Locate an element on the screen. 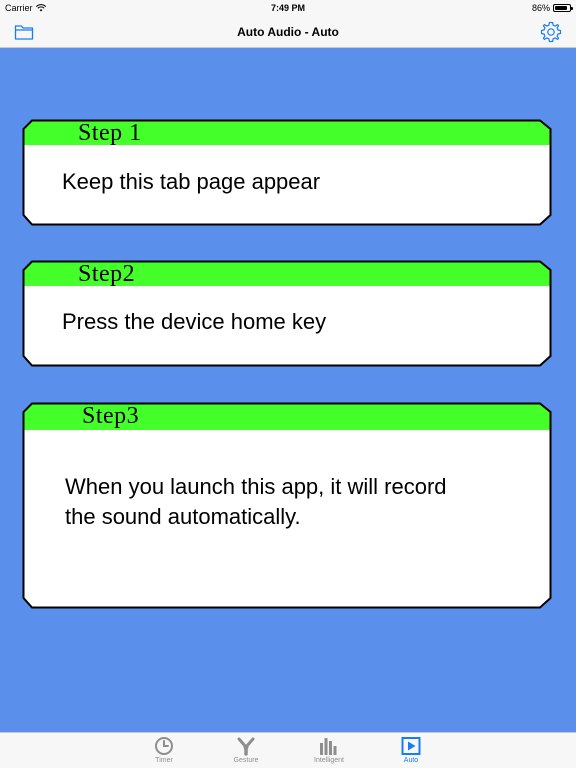  tab-label: Gesture is located at coordinates (246, 760).